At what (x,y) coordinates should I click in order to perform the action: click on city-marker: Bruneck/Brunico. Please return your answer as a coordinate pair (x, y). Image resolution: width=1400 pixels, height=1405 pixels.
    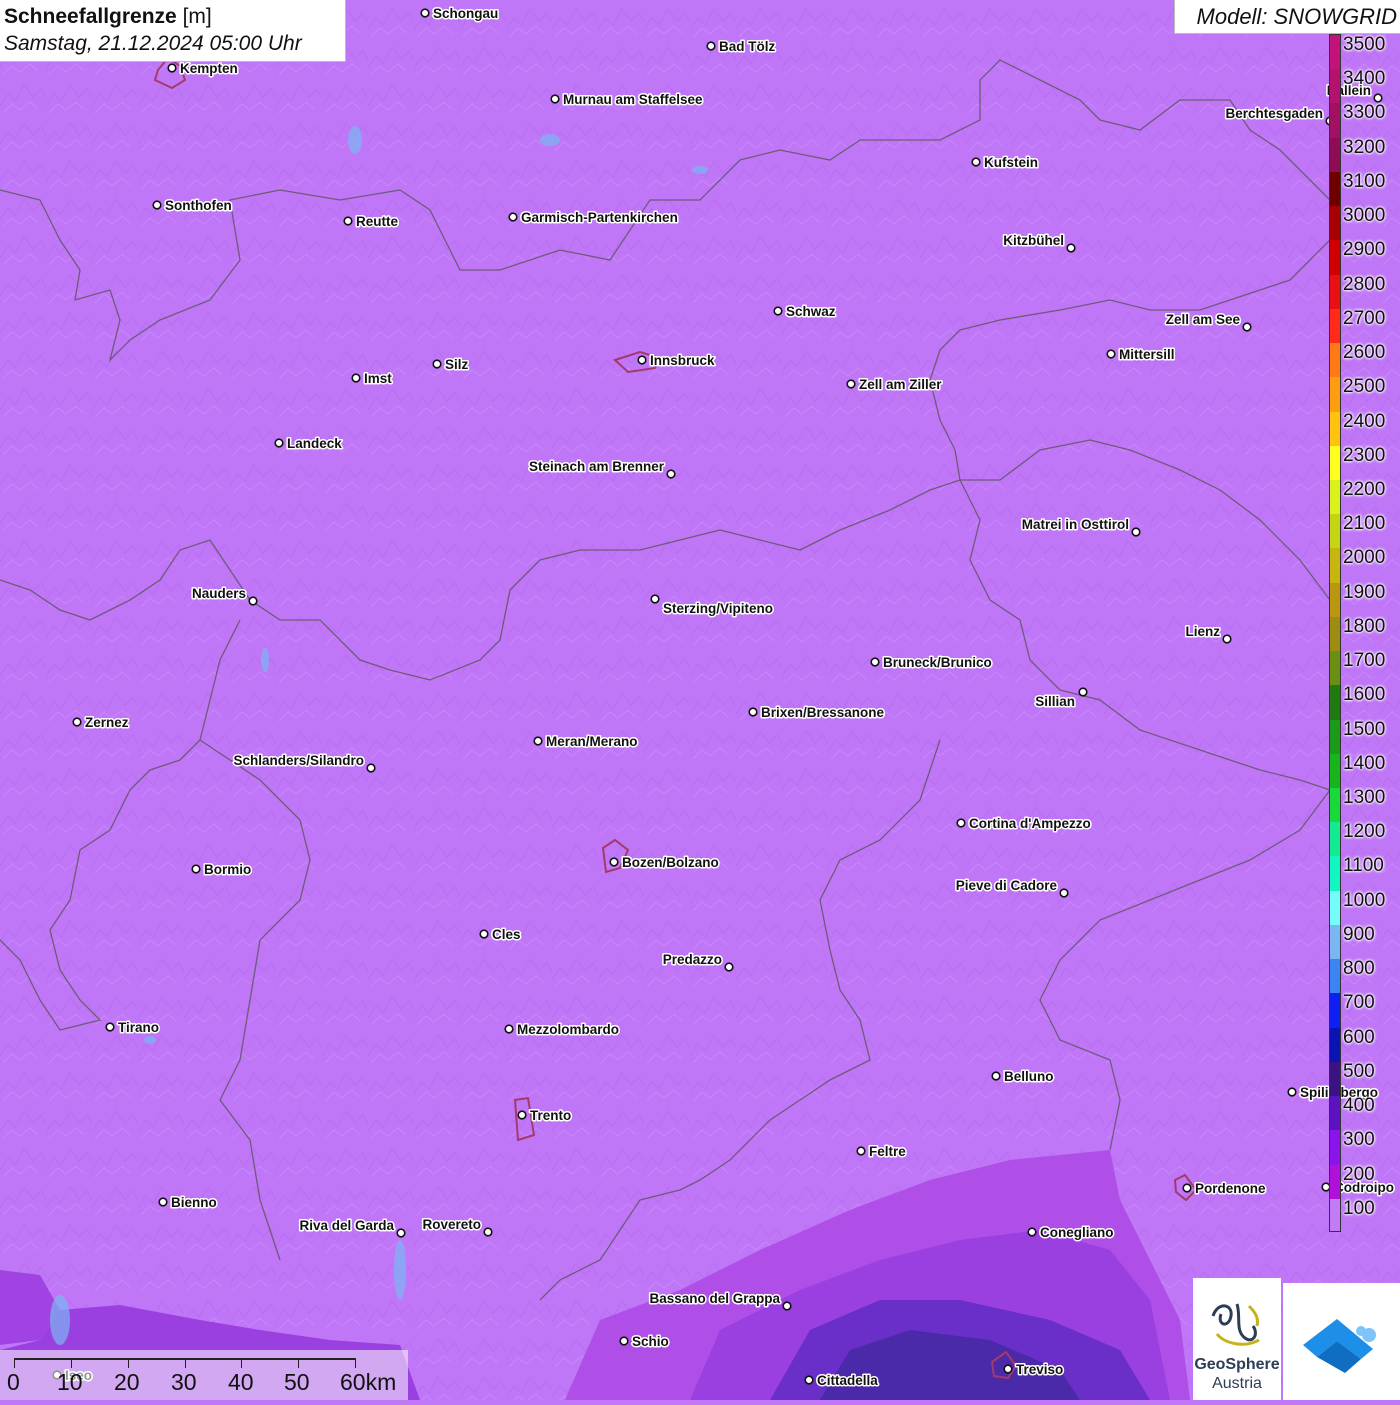
    Looking at the image, I should click on (931, 663).